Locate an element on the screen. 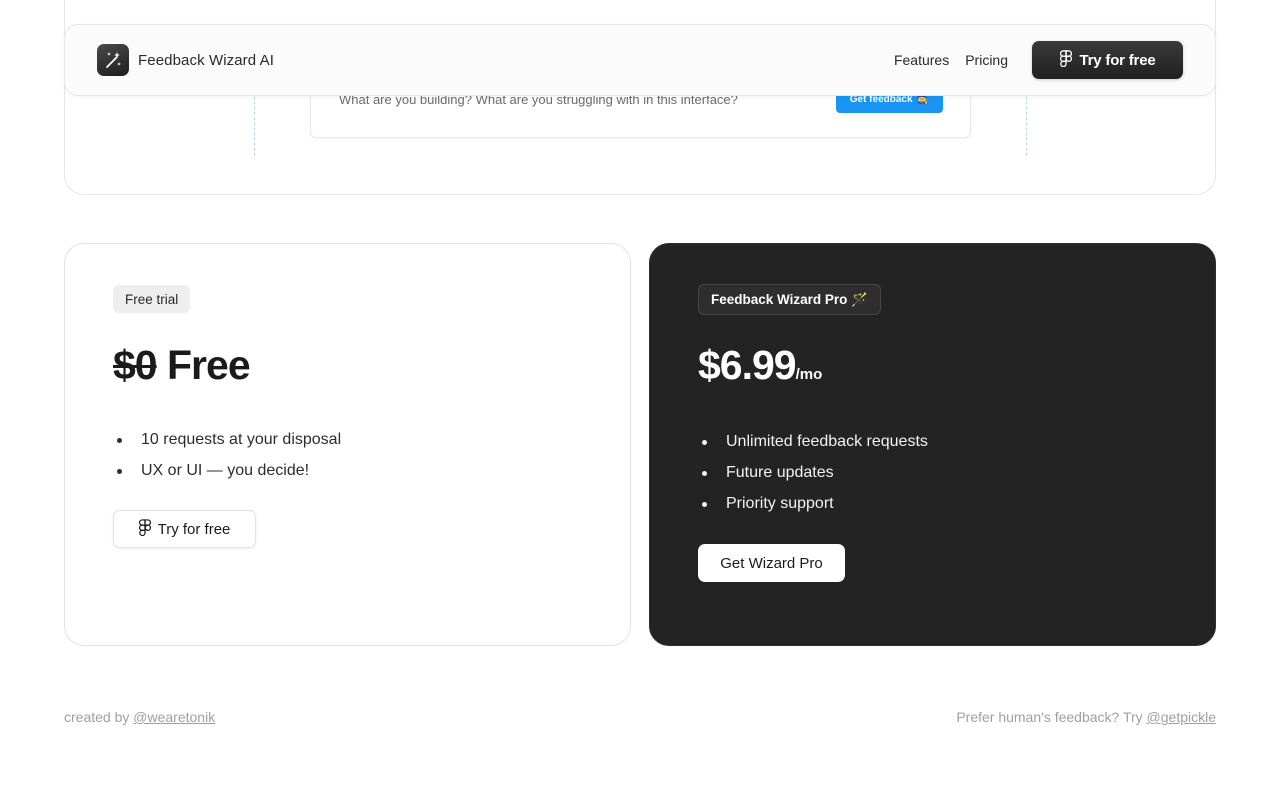 This screenshot has width=1280, height=800. list-item: Future updates is located at coordinates (815, 472).